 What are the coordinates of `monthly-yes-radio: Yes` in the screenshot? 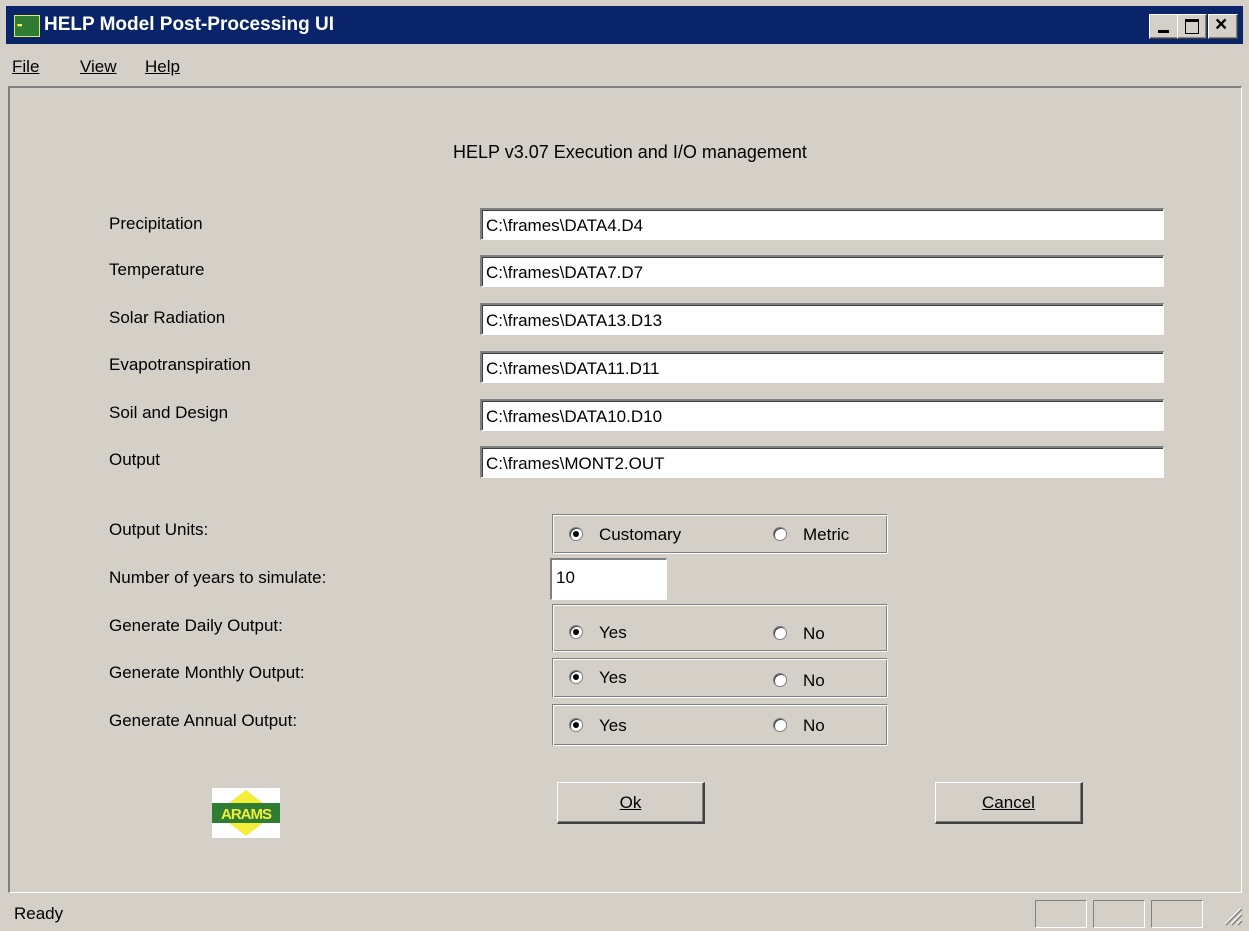 It's located at (598, 678).